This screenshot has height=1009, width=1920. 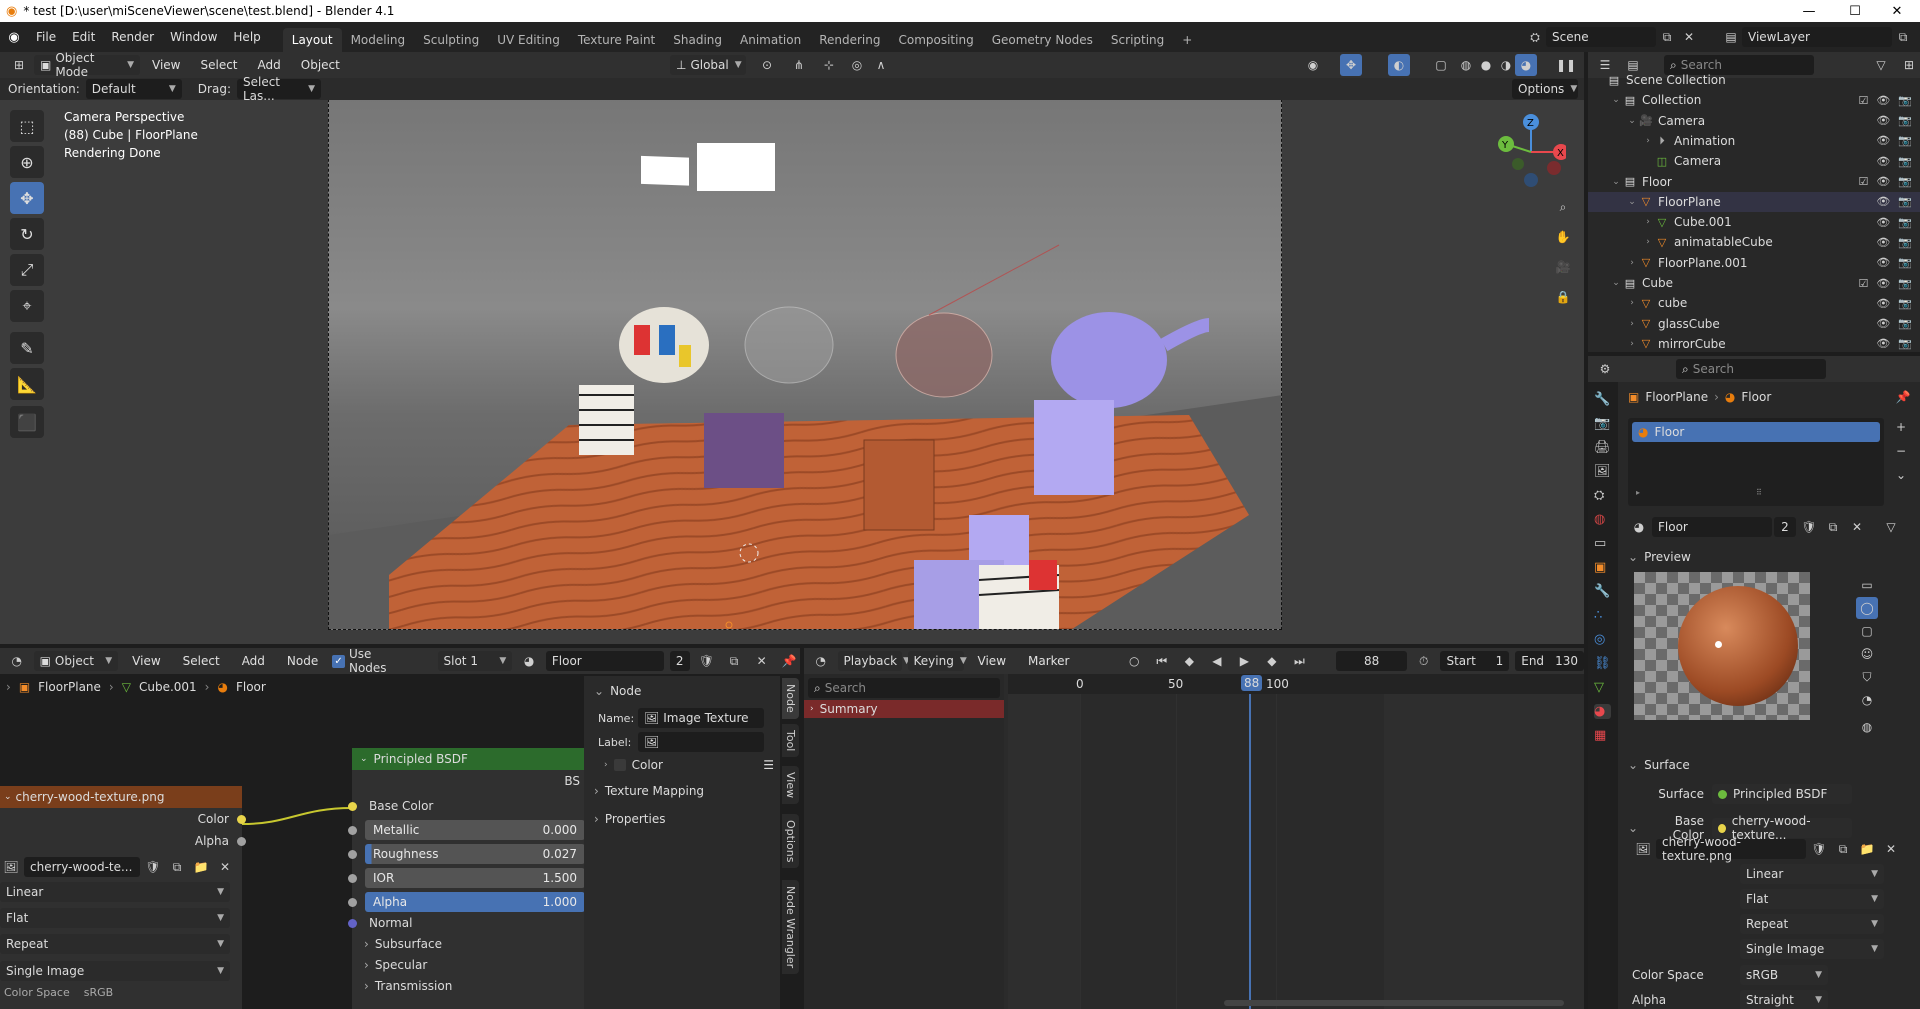 What do you see at coordinates (1754, 161) in the screenshot?
I see `outliner-row: ◫ Camera 👁 📷` at bounding box center [1754, 161].